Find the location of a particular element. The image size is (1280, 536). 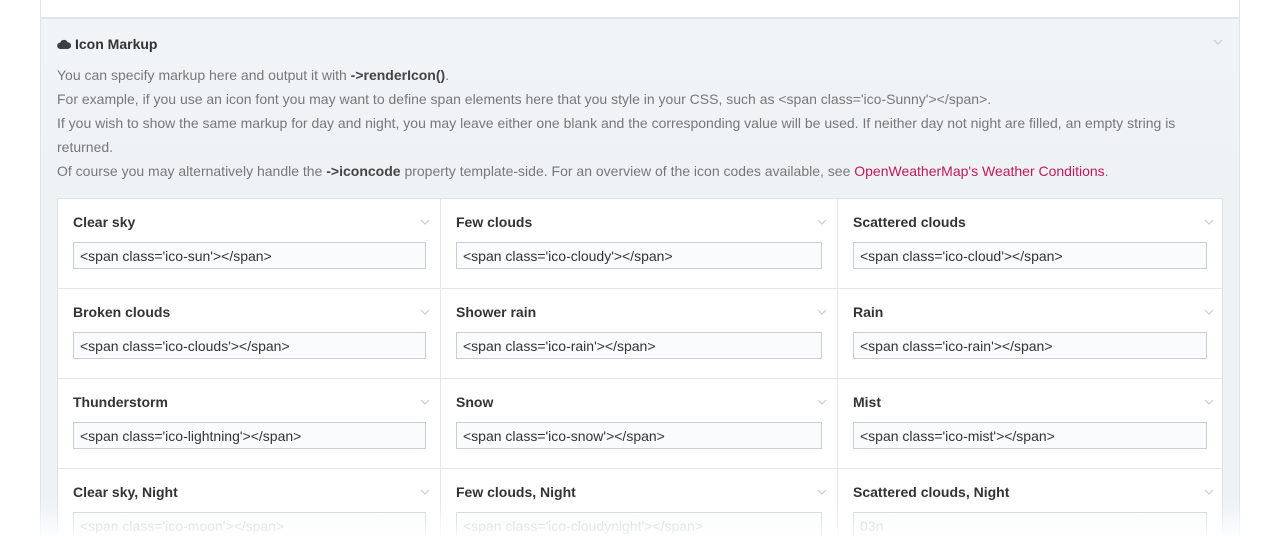

clear-sky-input is located at coordinates (249, 255).